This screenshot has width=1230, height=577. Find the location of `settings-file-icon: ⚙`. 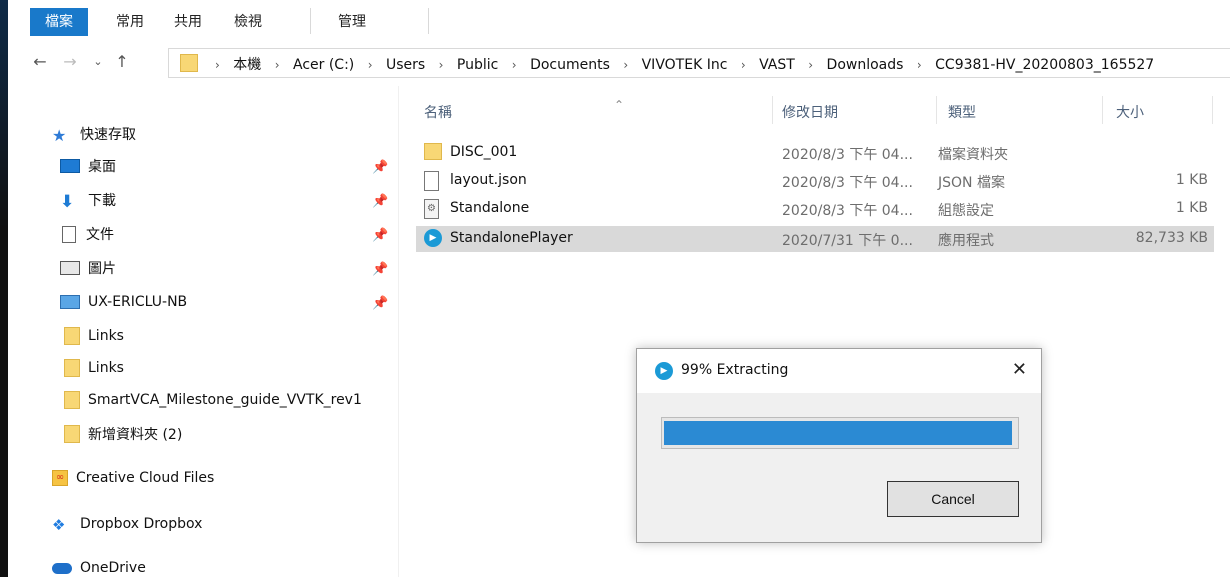

settings-file-icon: ⚙ is located at coordinates (431, 209).